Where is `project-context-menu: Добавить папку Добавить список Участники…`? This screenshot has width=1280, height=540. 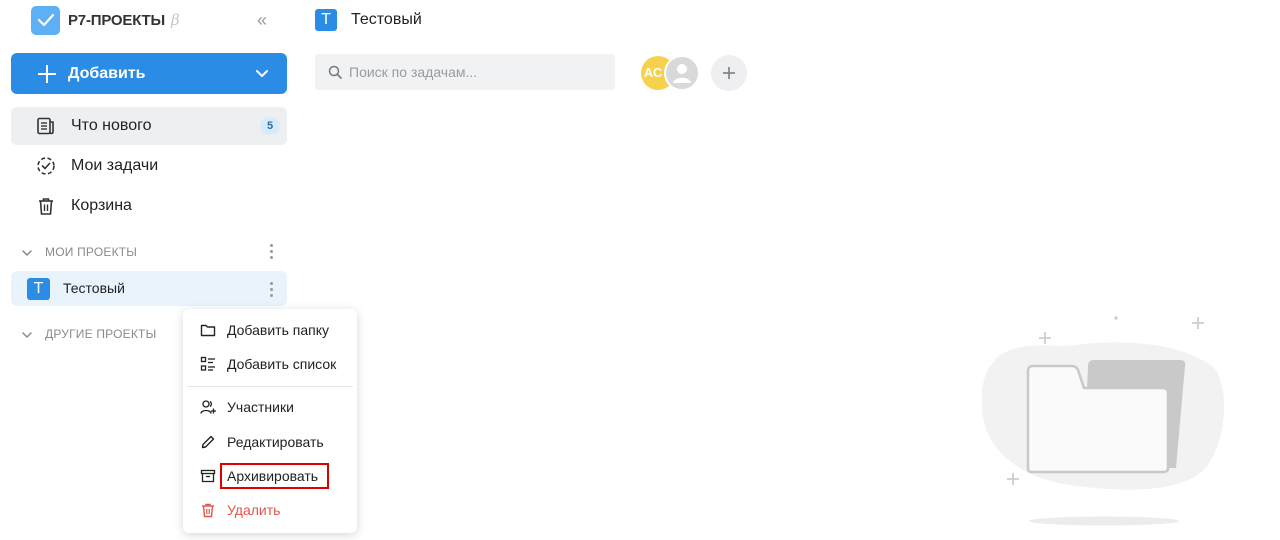
project-context-menu: Добавить папку Добавить список Участники… is located at coordinates (270, 421).